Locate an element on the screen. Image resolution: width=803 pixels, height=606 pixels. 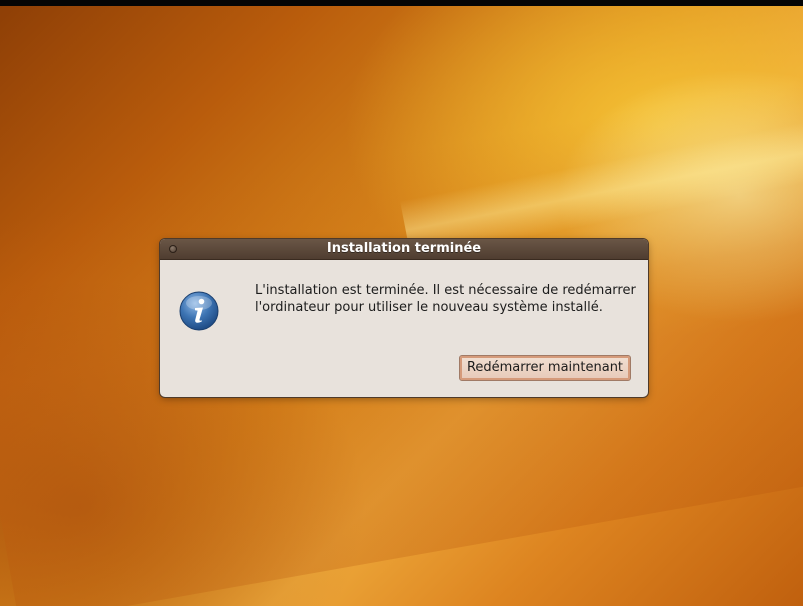
restart-now-button: Redémarrer maintenant is located at coordinates (545, 368).